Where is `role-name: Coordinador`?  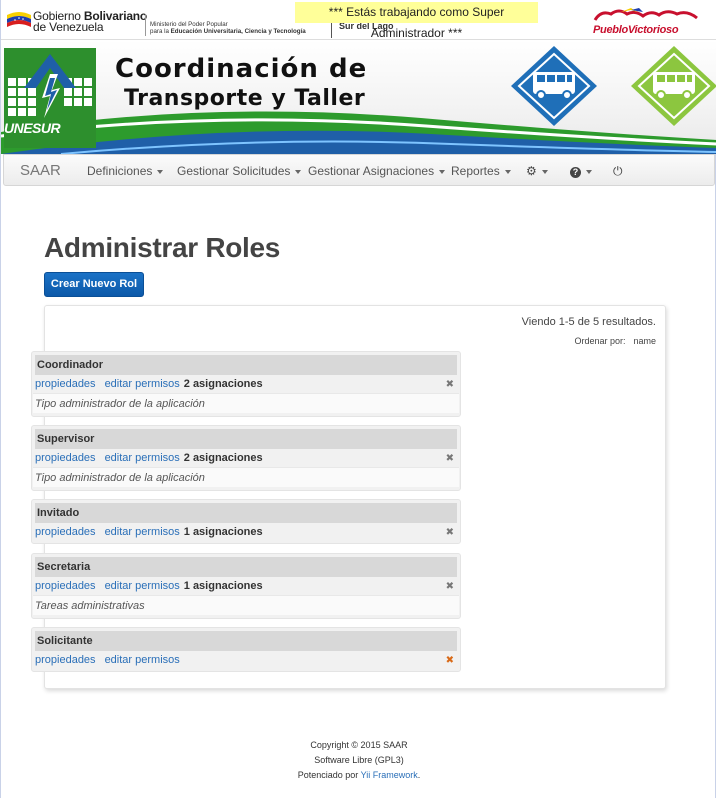
role-name: Coordinador is located at coordinates (246, 365).